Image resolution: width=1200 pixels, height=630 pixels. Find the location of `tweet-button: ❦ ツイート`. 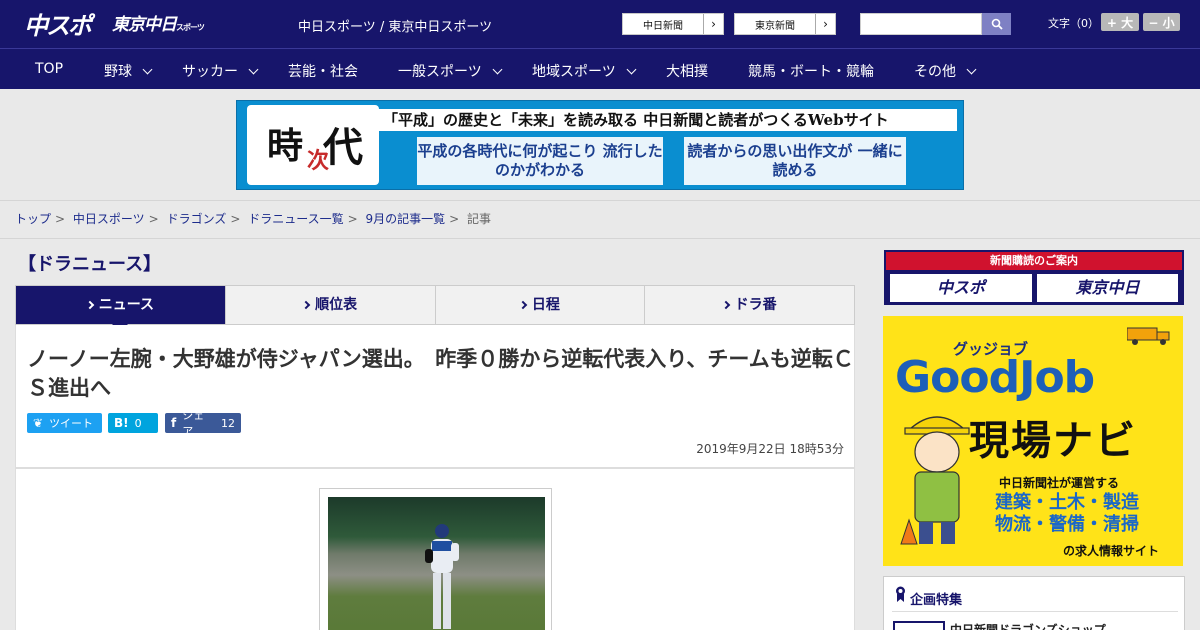

tweet-button: ❦ ツイート is located at coordinates (64, 423).